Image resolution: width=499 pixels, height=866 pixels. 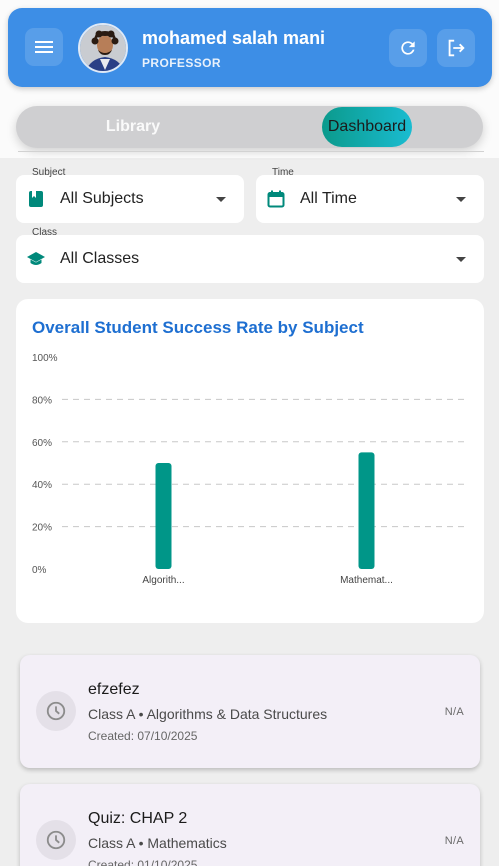 What do you see at coordinates (45, 358) in the screenshot?
I see `y-tick-label: 100%` at bounding box center [45, 358].